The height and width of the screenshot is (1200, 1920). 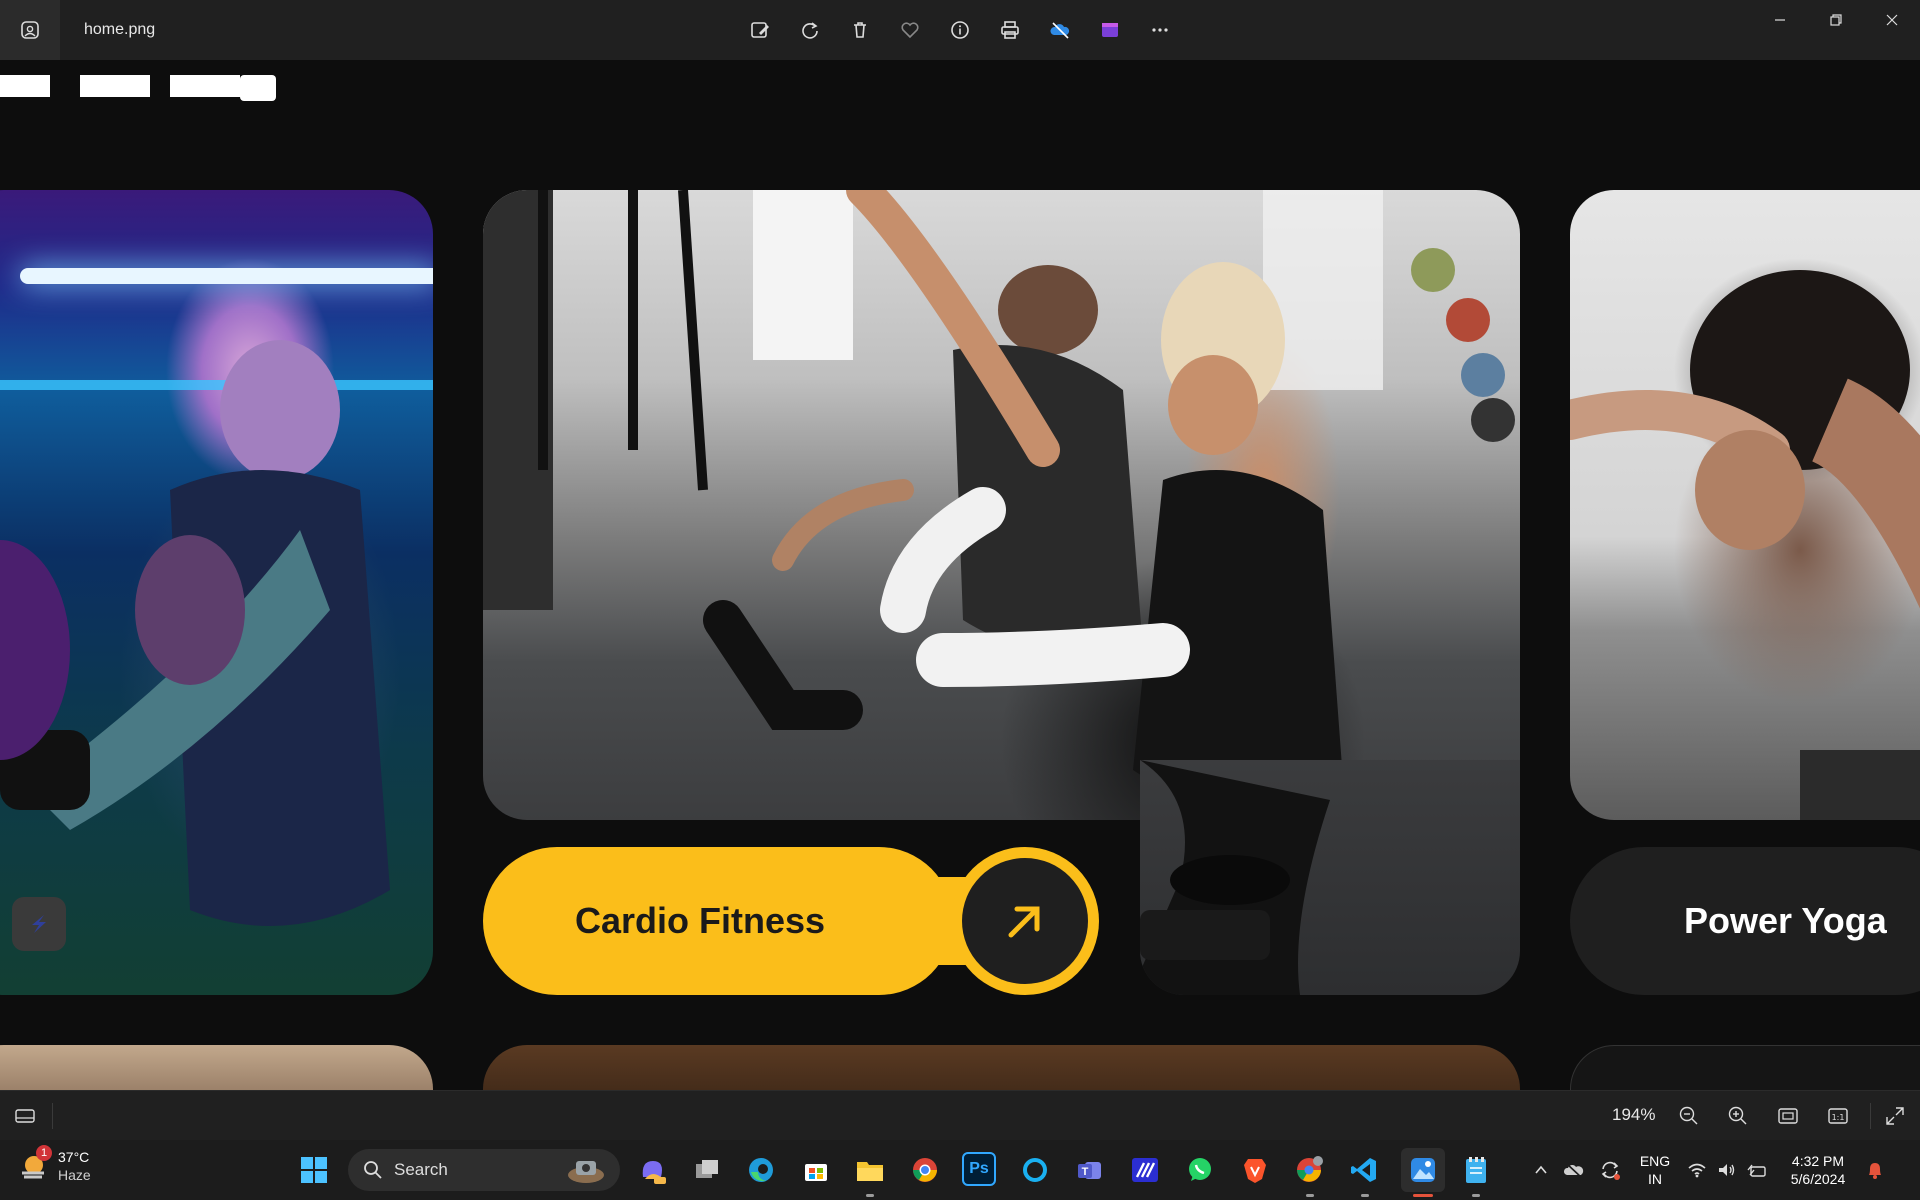 I want to click on brand-logo-badge, so click(x=39, y=924).